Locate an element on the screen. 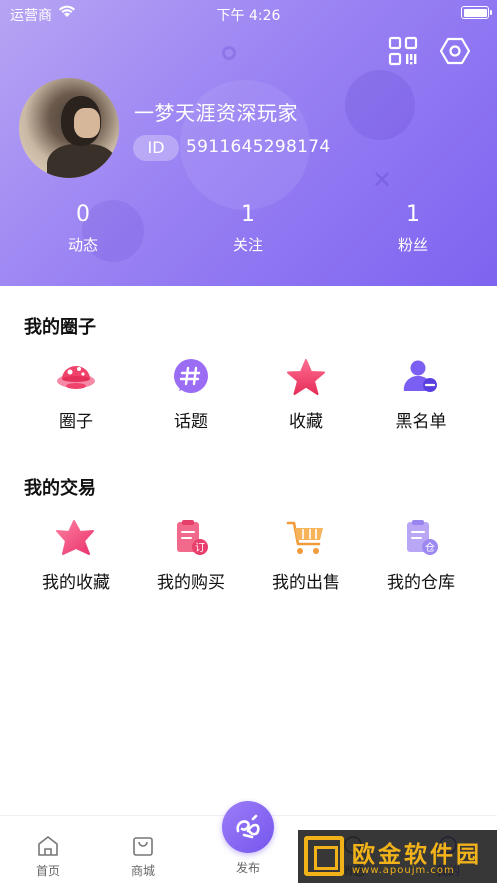 The image size is (497, 883). battery-icon is located at coordinates (476, 12).